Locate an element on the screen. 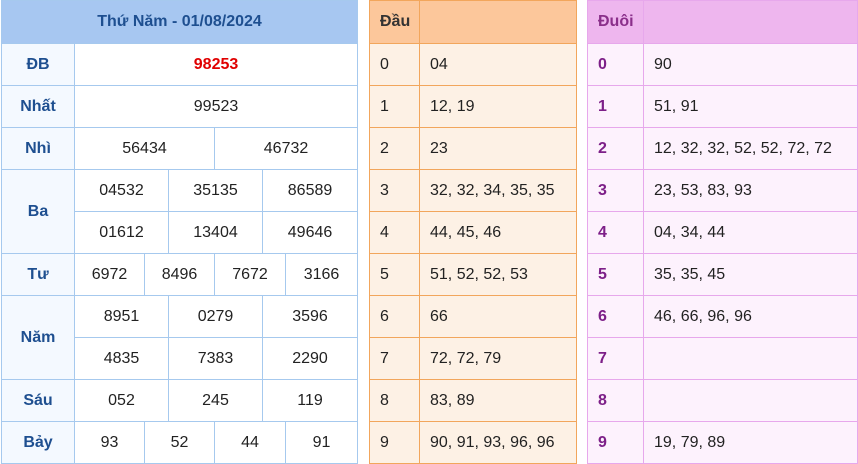  prize-row-nhat: Nhất 99523 is located at coordinates (180, 106).